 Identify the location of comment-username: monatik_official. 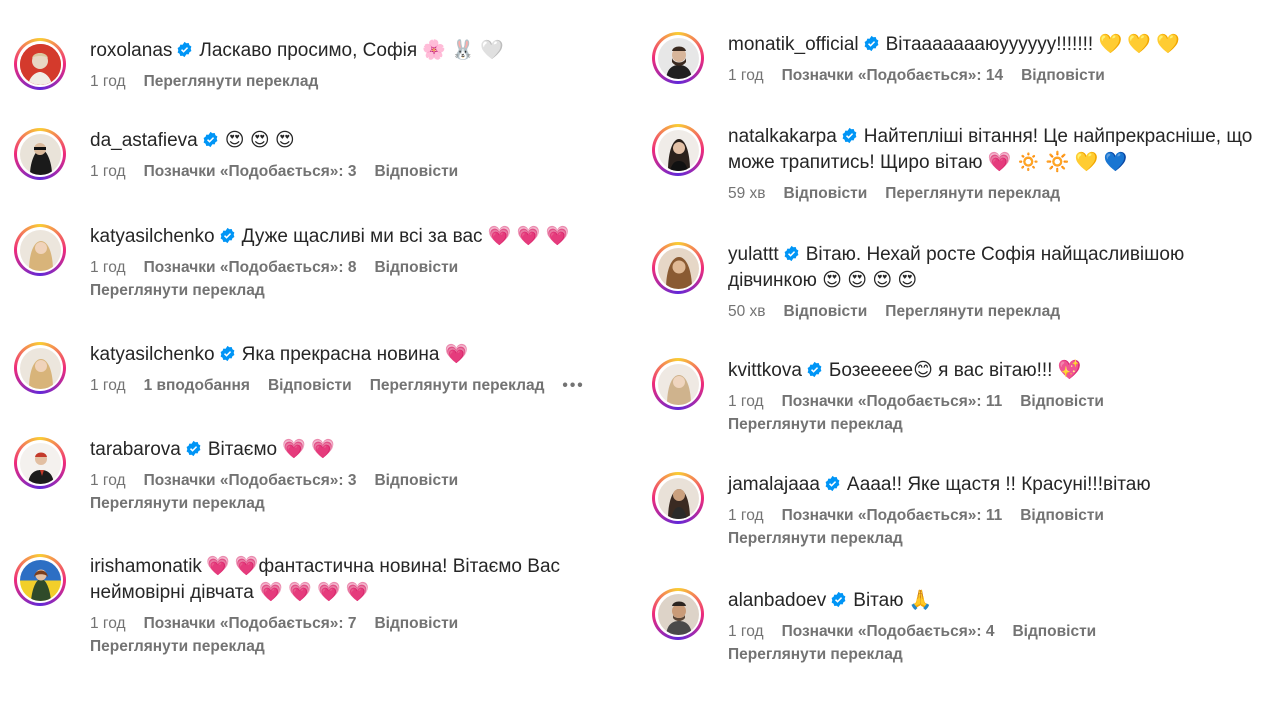
(793, 44).